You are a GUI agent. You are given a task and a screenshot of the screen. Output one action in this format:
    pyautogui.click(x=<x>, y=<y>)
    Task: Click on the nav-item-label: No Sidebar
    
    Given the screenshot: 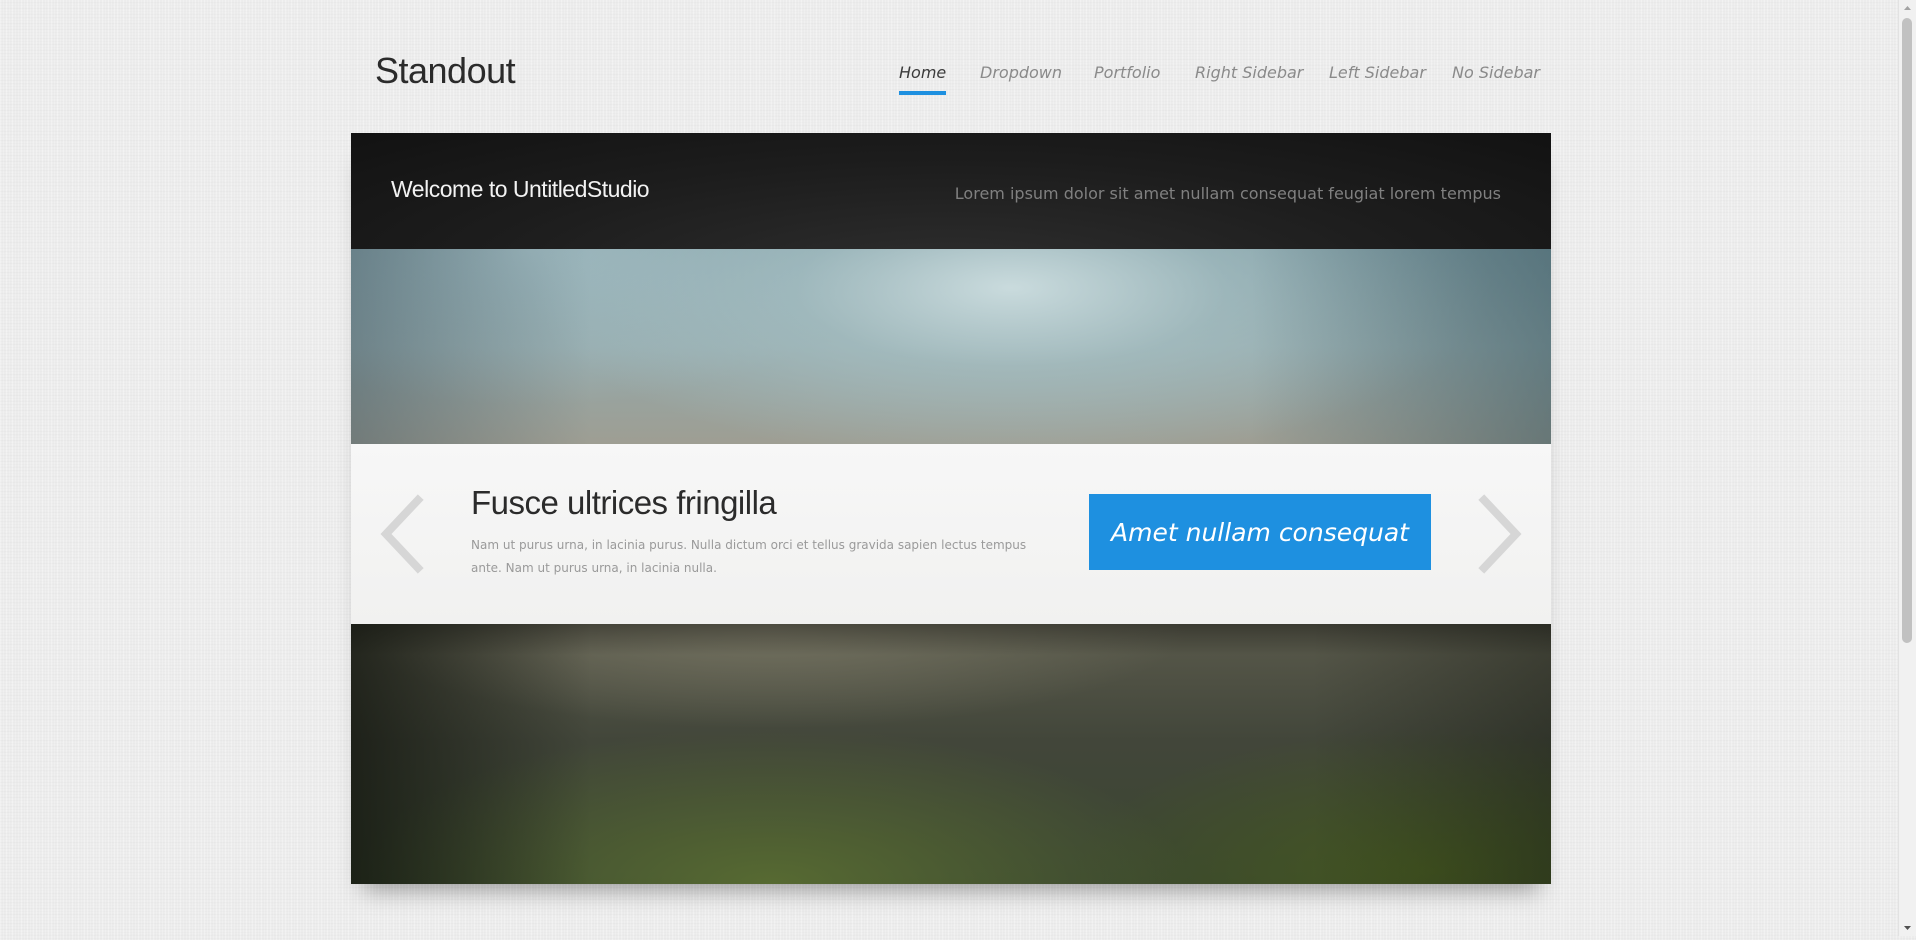 What is the action you would take?
    pyautogui.click(x=1496, y=72)
    